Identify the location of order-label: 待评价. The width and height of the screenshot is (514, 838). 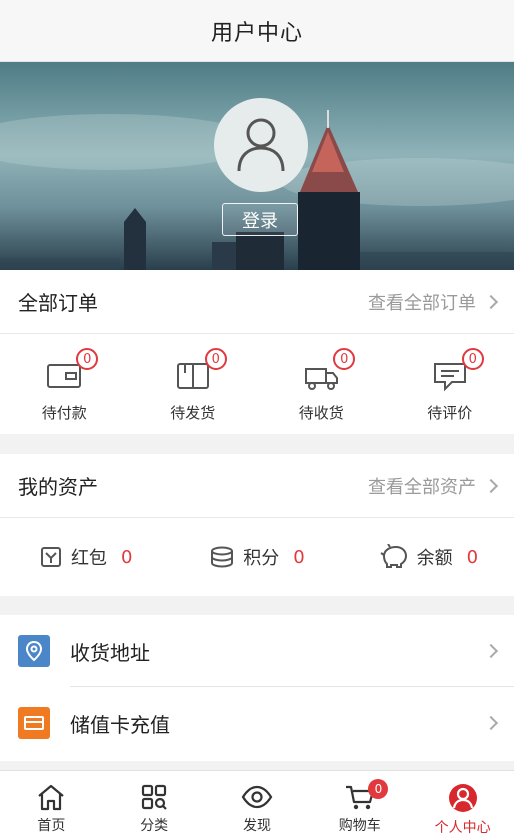
(450, 413).